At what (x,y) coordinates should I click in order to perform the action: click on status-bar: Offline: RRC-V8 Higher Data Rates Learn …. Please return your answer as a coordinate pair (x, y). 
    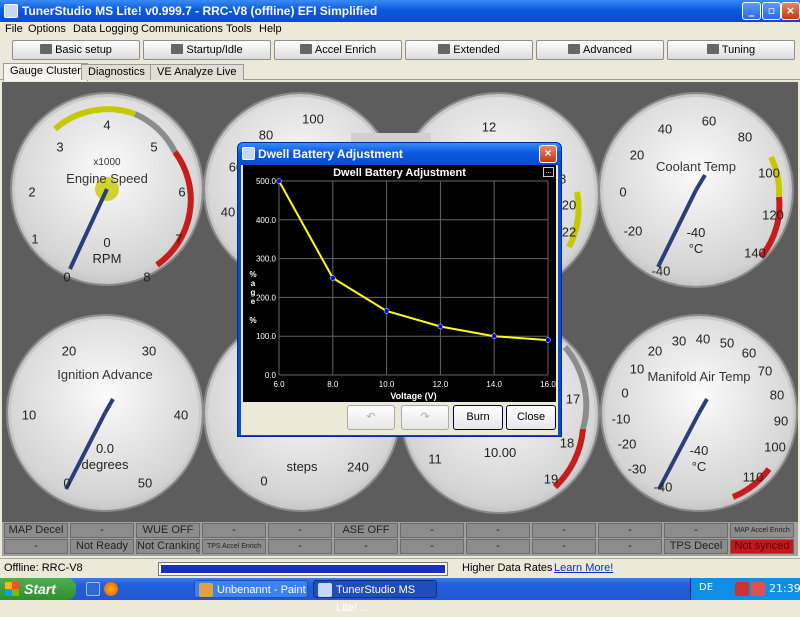
    Looking at the image, I should click on (400, 568).